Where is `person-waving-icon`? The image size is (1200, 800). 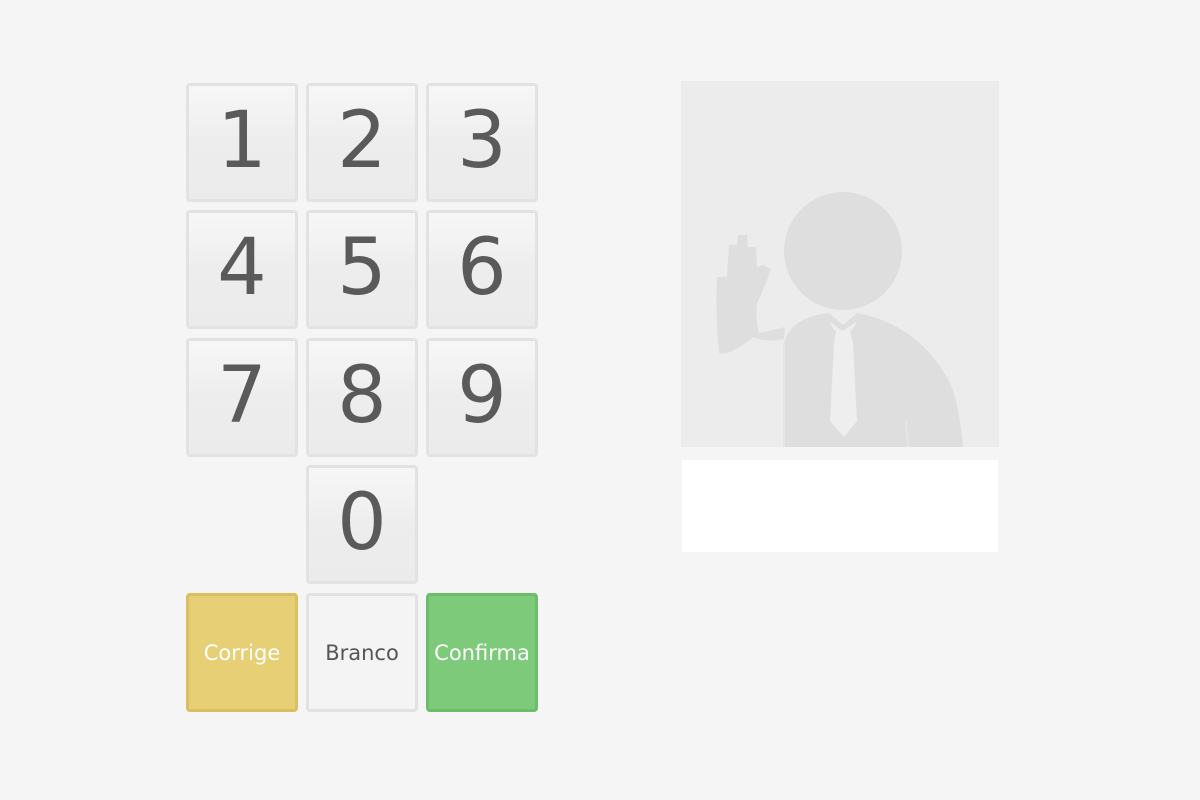
person-waving-icon is located at coordinates (839, 319).